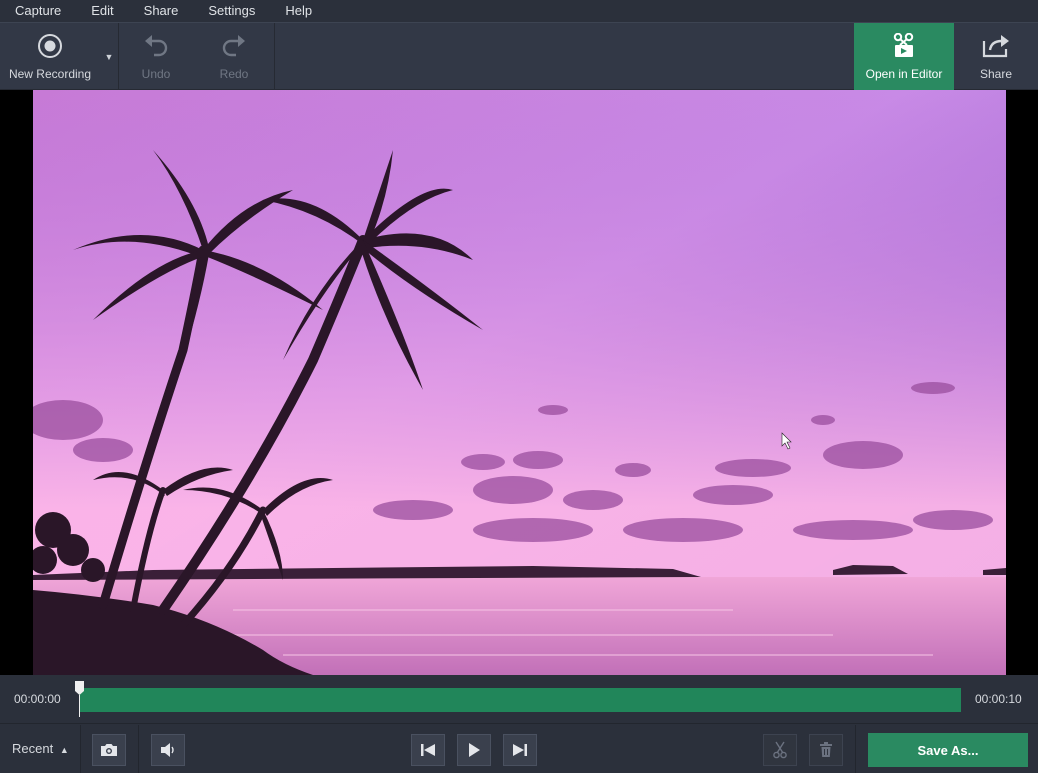 The width and height of the screenshot is (1038, 773). What do you see at coordinates (519, 11) in the screenshot?
I see `menu-bar: Capture Edit Share Settings Help` at bounding box center [519, 11].